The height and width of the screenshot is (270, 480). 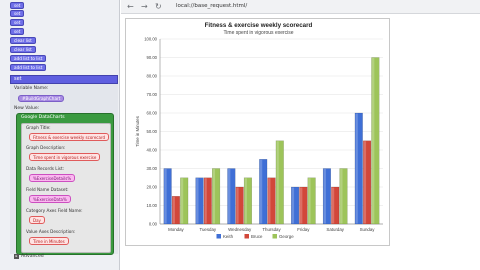 What do you see at coordinates (274, 236) in the screenshot?
I see `legend-swatch-george` at bounding box center [274, 236].